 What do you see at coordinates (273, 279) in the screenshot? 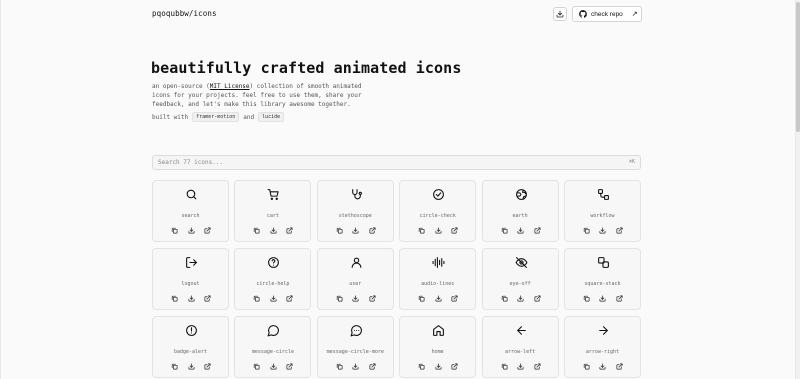
I see `icon-card-circle-help: circle-help` at bounding box center [273, 279].